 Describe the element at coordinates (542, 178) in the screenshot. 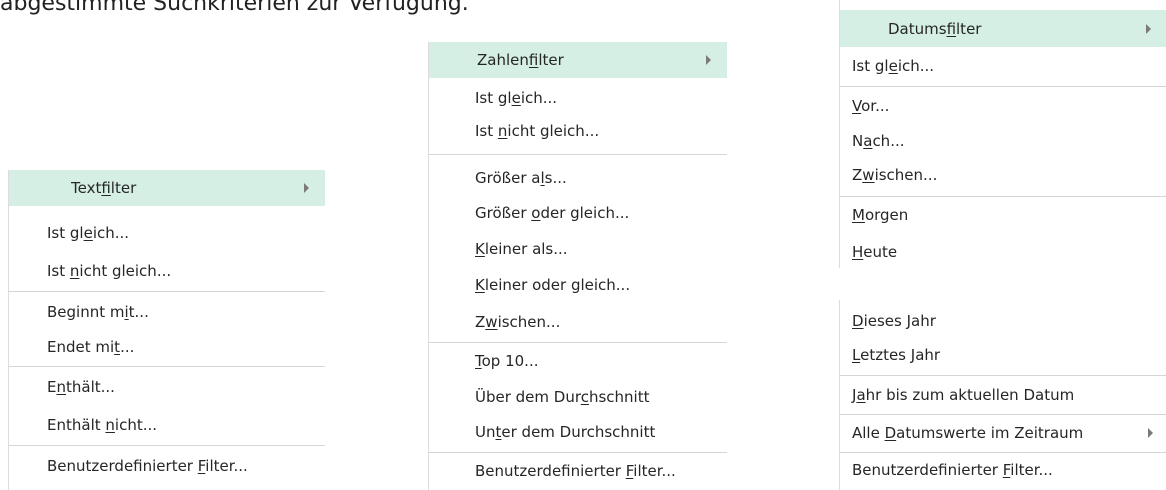

I see `access-key: l` at that location.